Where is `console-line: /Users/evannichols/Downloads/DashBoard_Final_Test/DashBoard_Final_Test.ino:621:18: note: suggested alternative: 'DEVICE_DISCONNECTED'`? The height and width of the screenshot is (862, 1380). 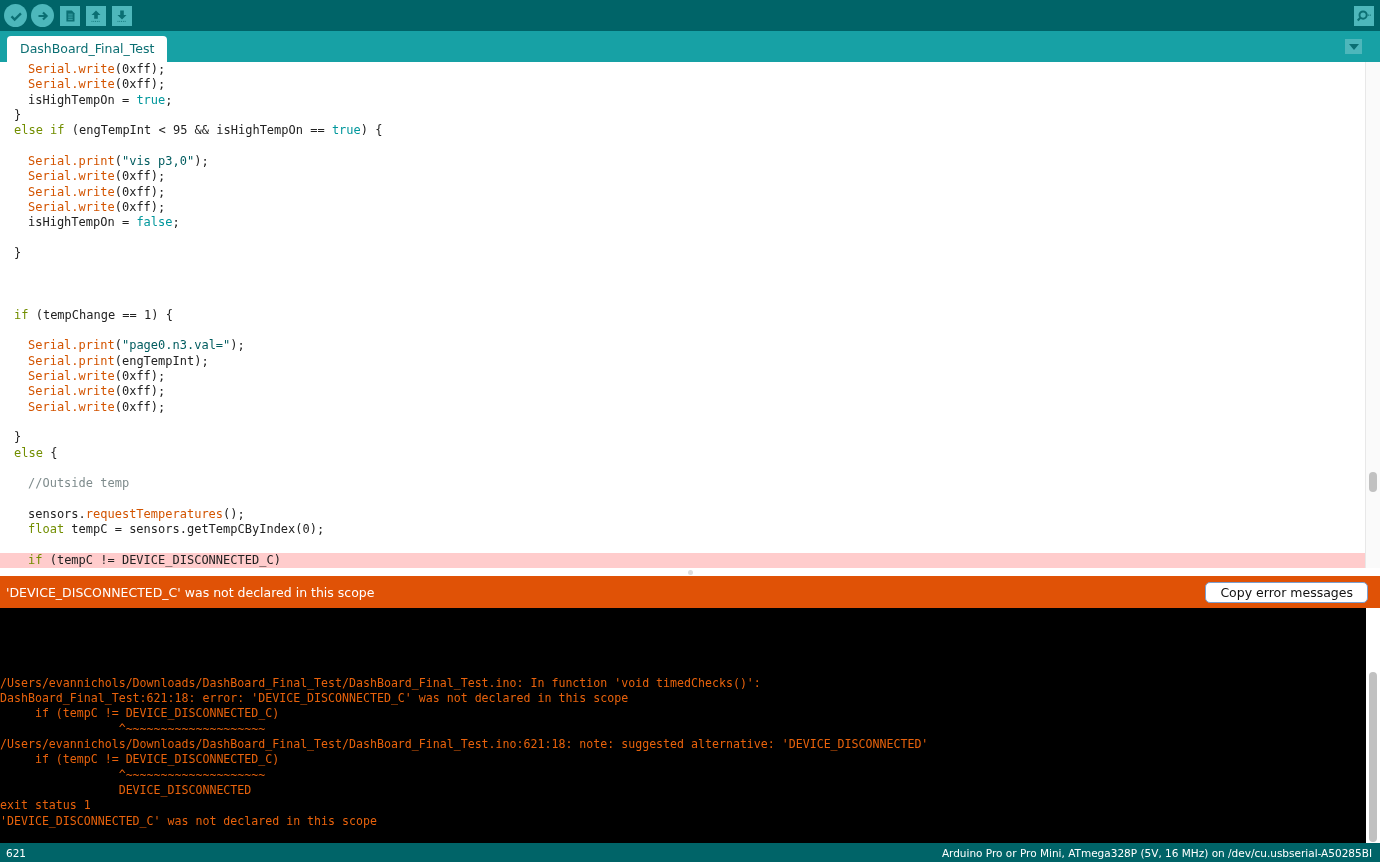
console-line: /Users/evannichols/Downloads/DashBoard_Final_Test/DashBoard_Final_Test.ino:621:18: note: suggested alternative: 'DEVICE_DISCONNECTED' is located at coordinates (465, 744).